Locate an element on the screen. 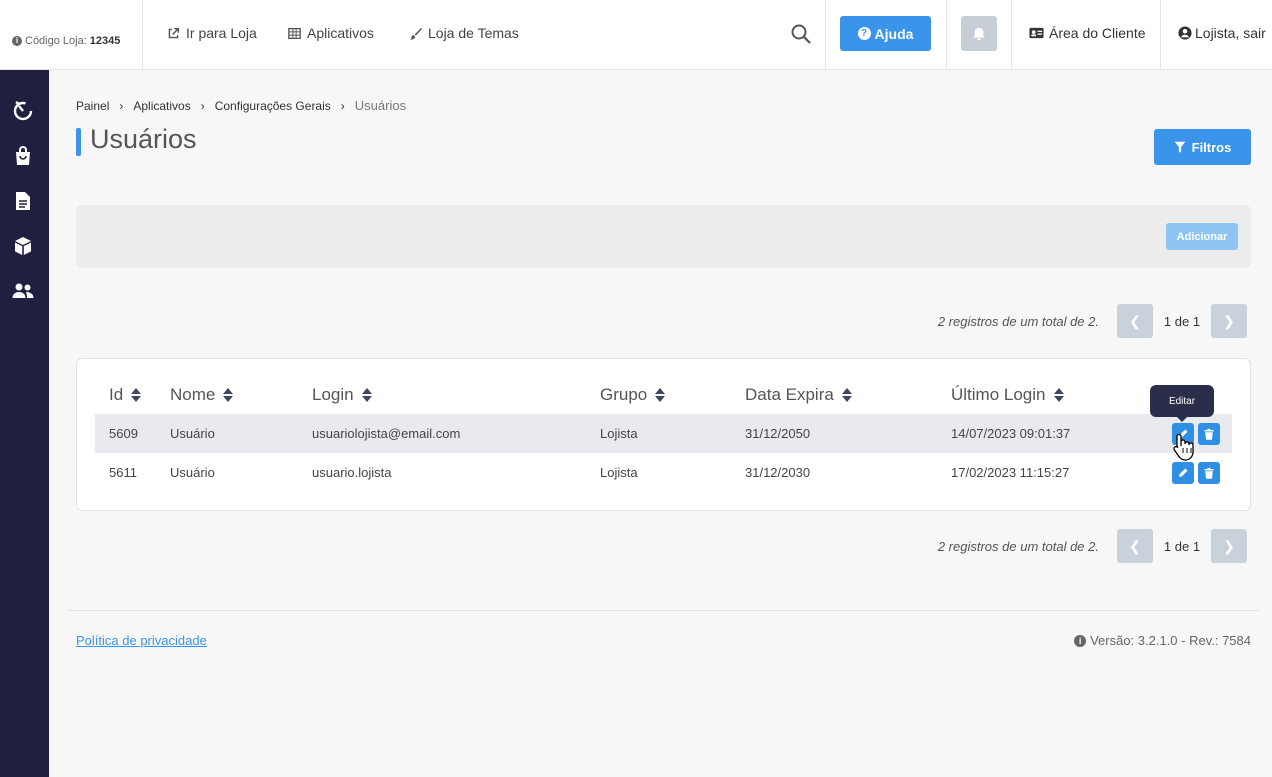 This screenshot has width=1272, height=777. version-label: Versão: 3.2.1.0 - Rev.: 7584 is located at coordinates (1170, 640).